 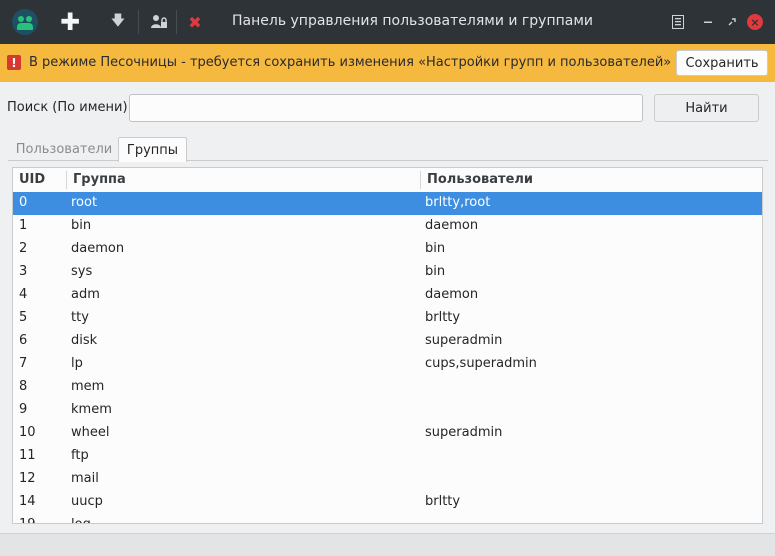 What do you see at coordinates (706, 108) in the screenshot?
I see `find-button: Найти` at bounding box center [706, 108].